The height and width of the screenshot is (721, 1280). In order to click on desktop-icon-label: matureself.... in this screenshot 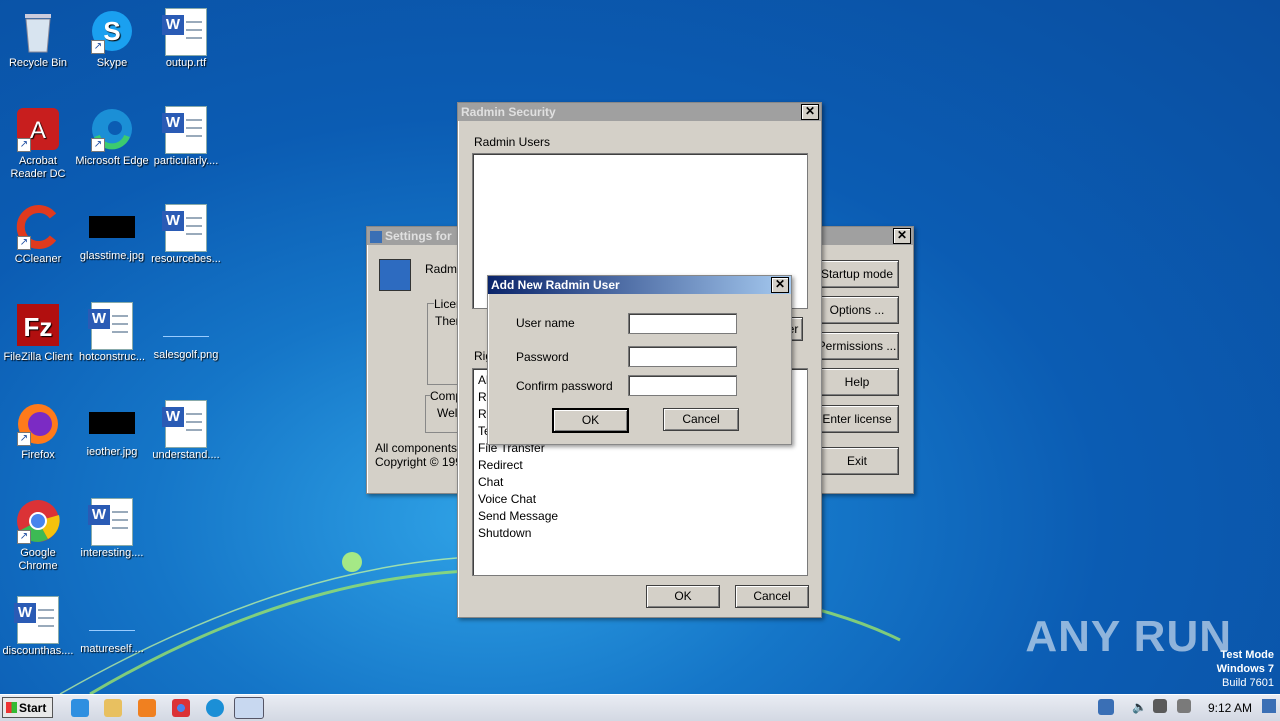, I will do `click(112, 649)`.